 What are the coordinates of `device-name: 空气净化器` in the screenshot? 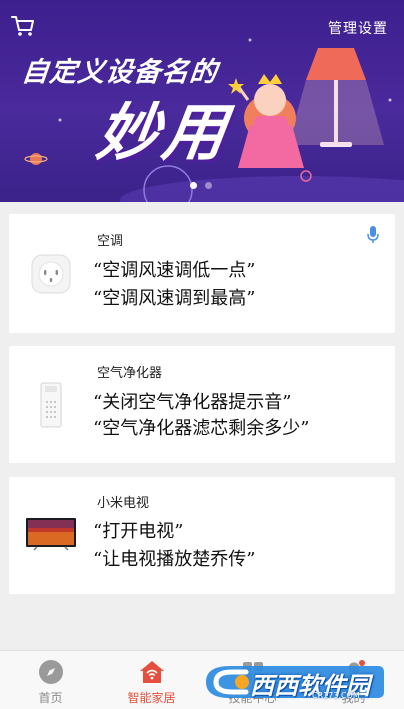 It's located at (130, 373).